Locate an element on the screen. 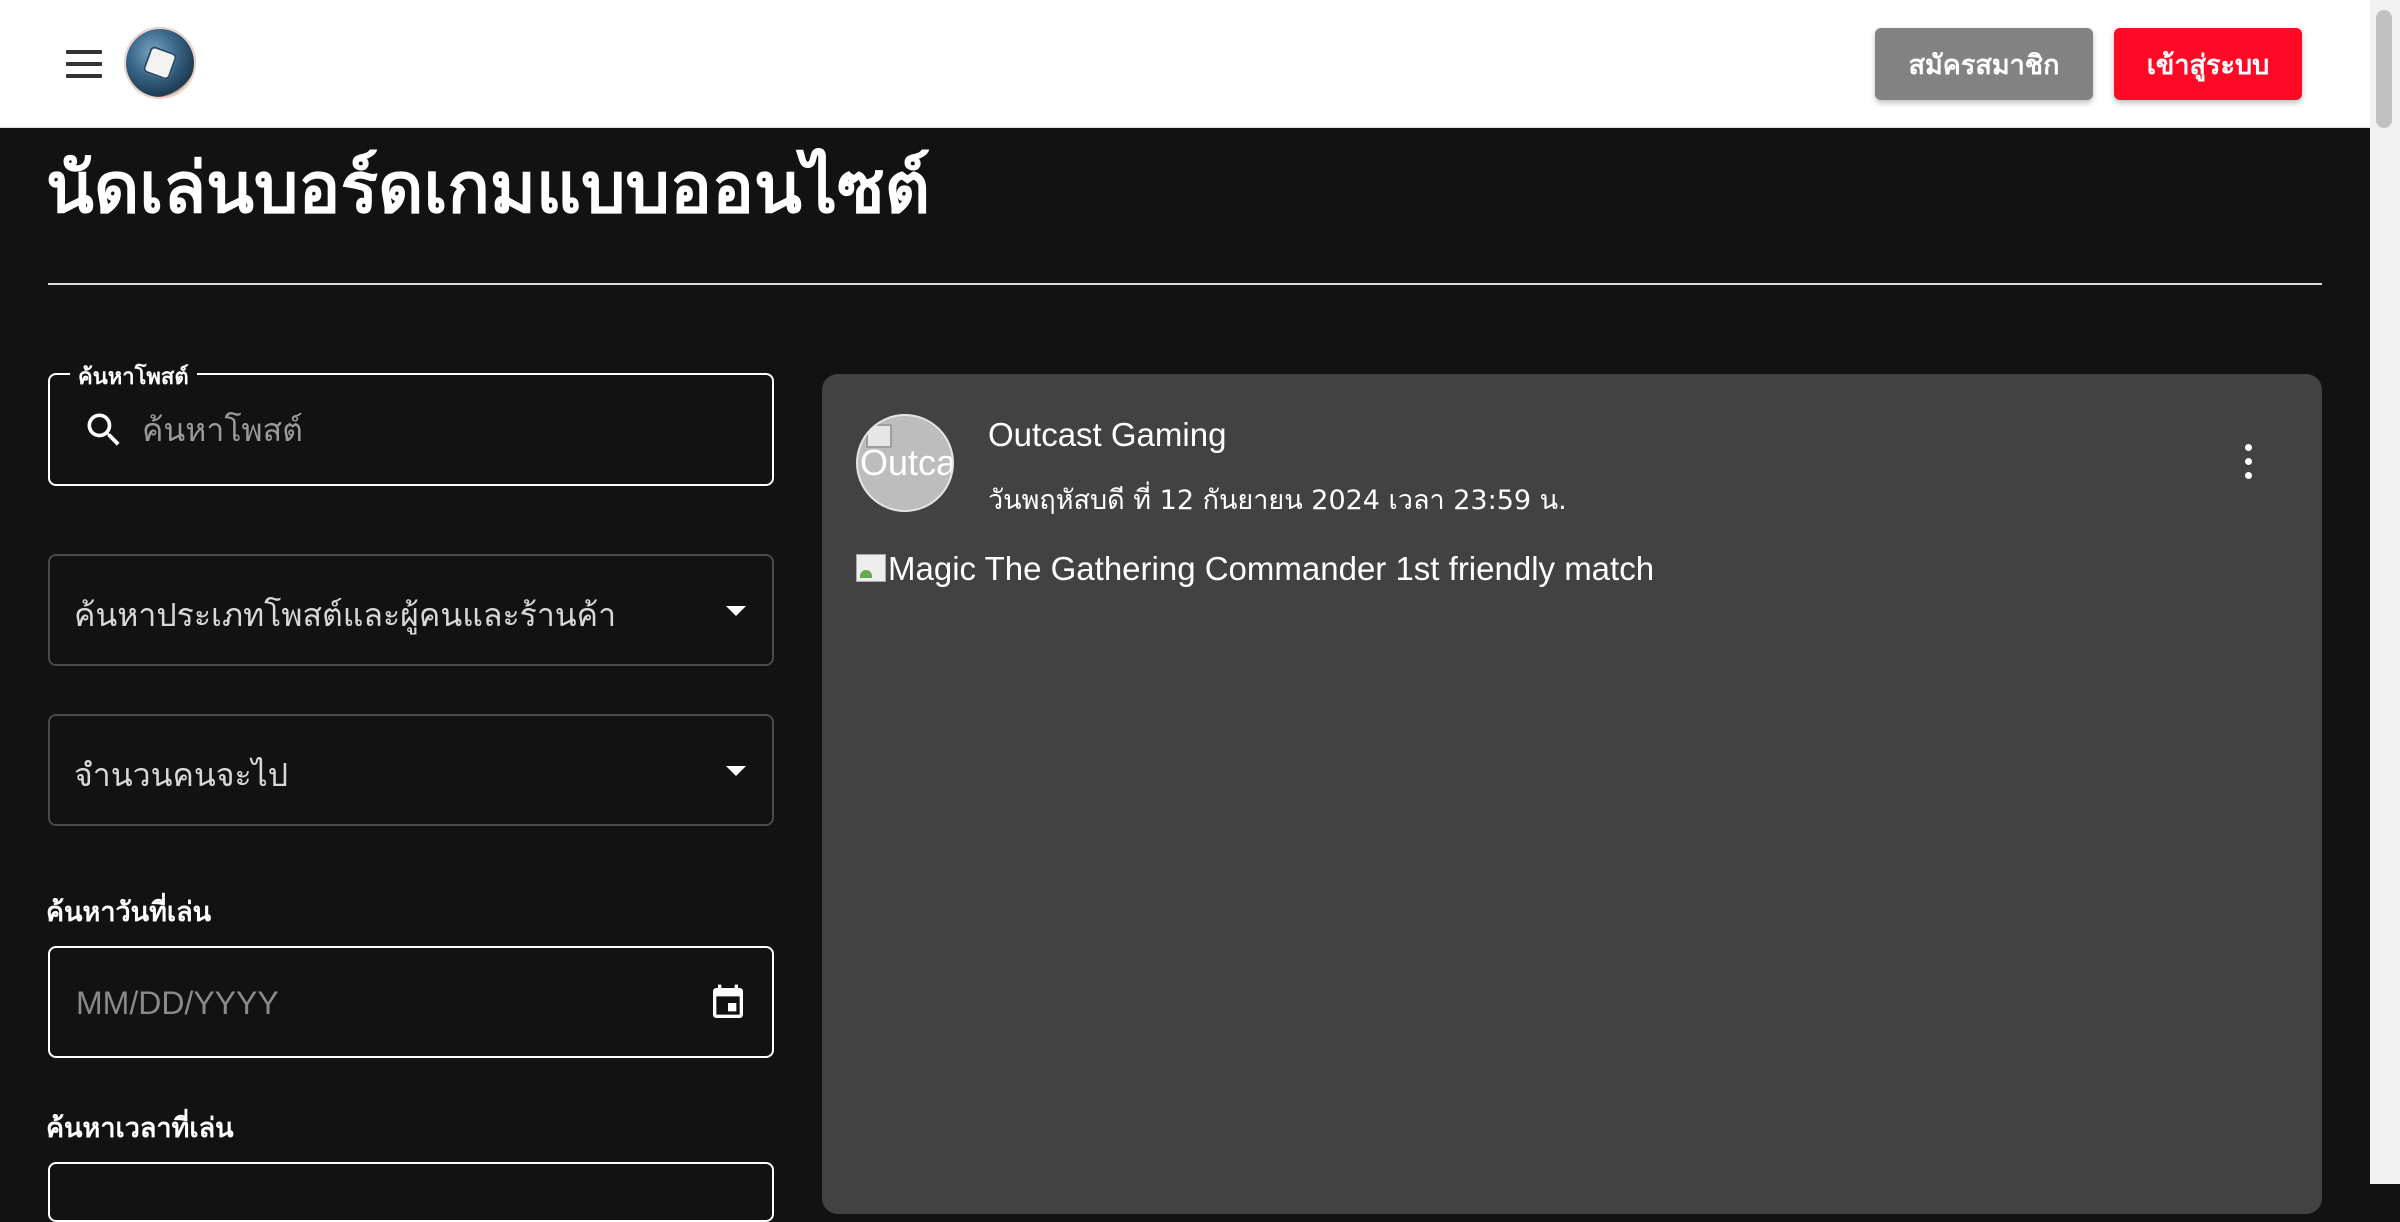  play-date-input is located at coordinates (356, 1003).